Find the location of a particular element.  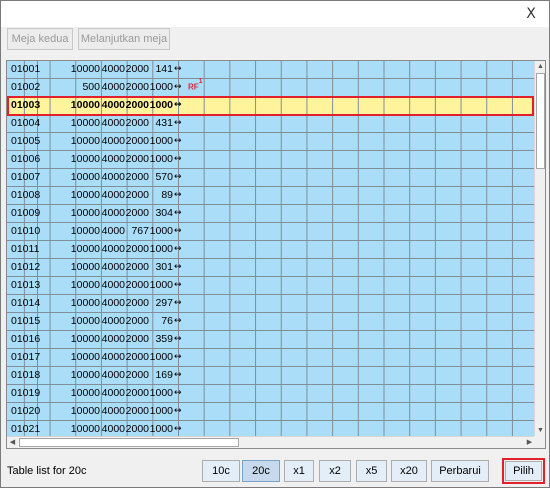

scroll-left-icon: ◀ is located at coordinates (12, 442).